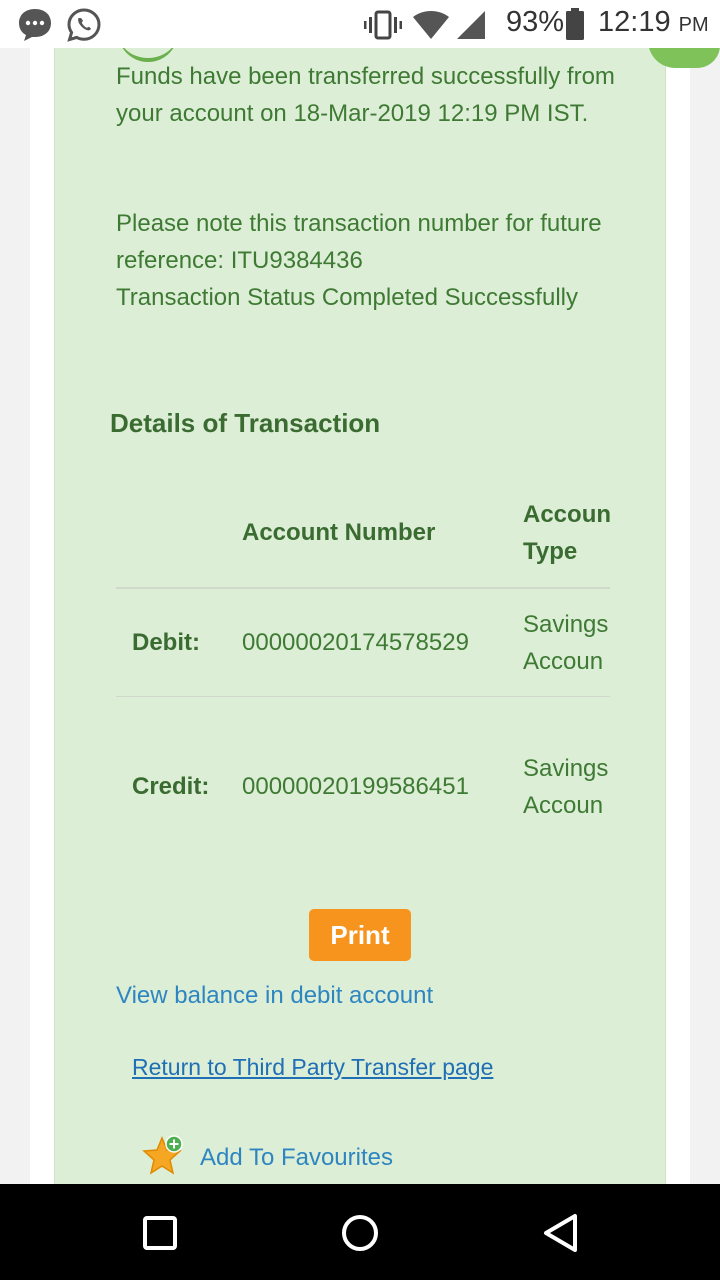 This screenshot has width=720, height=1280. I want to click on back-button, so click(560, 1233).